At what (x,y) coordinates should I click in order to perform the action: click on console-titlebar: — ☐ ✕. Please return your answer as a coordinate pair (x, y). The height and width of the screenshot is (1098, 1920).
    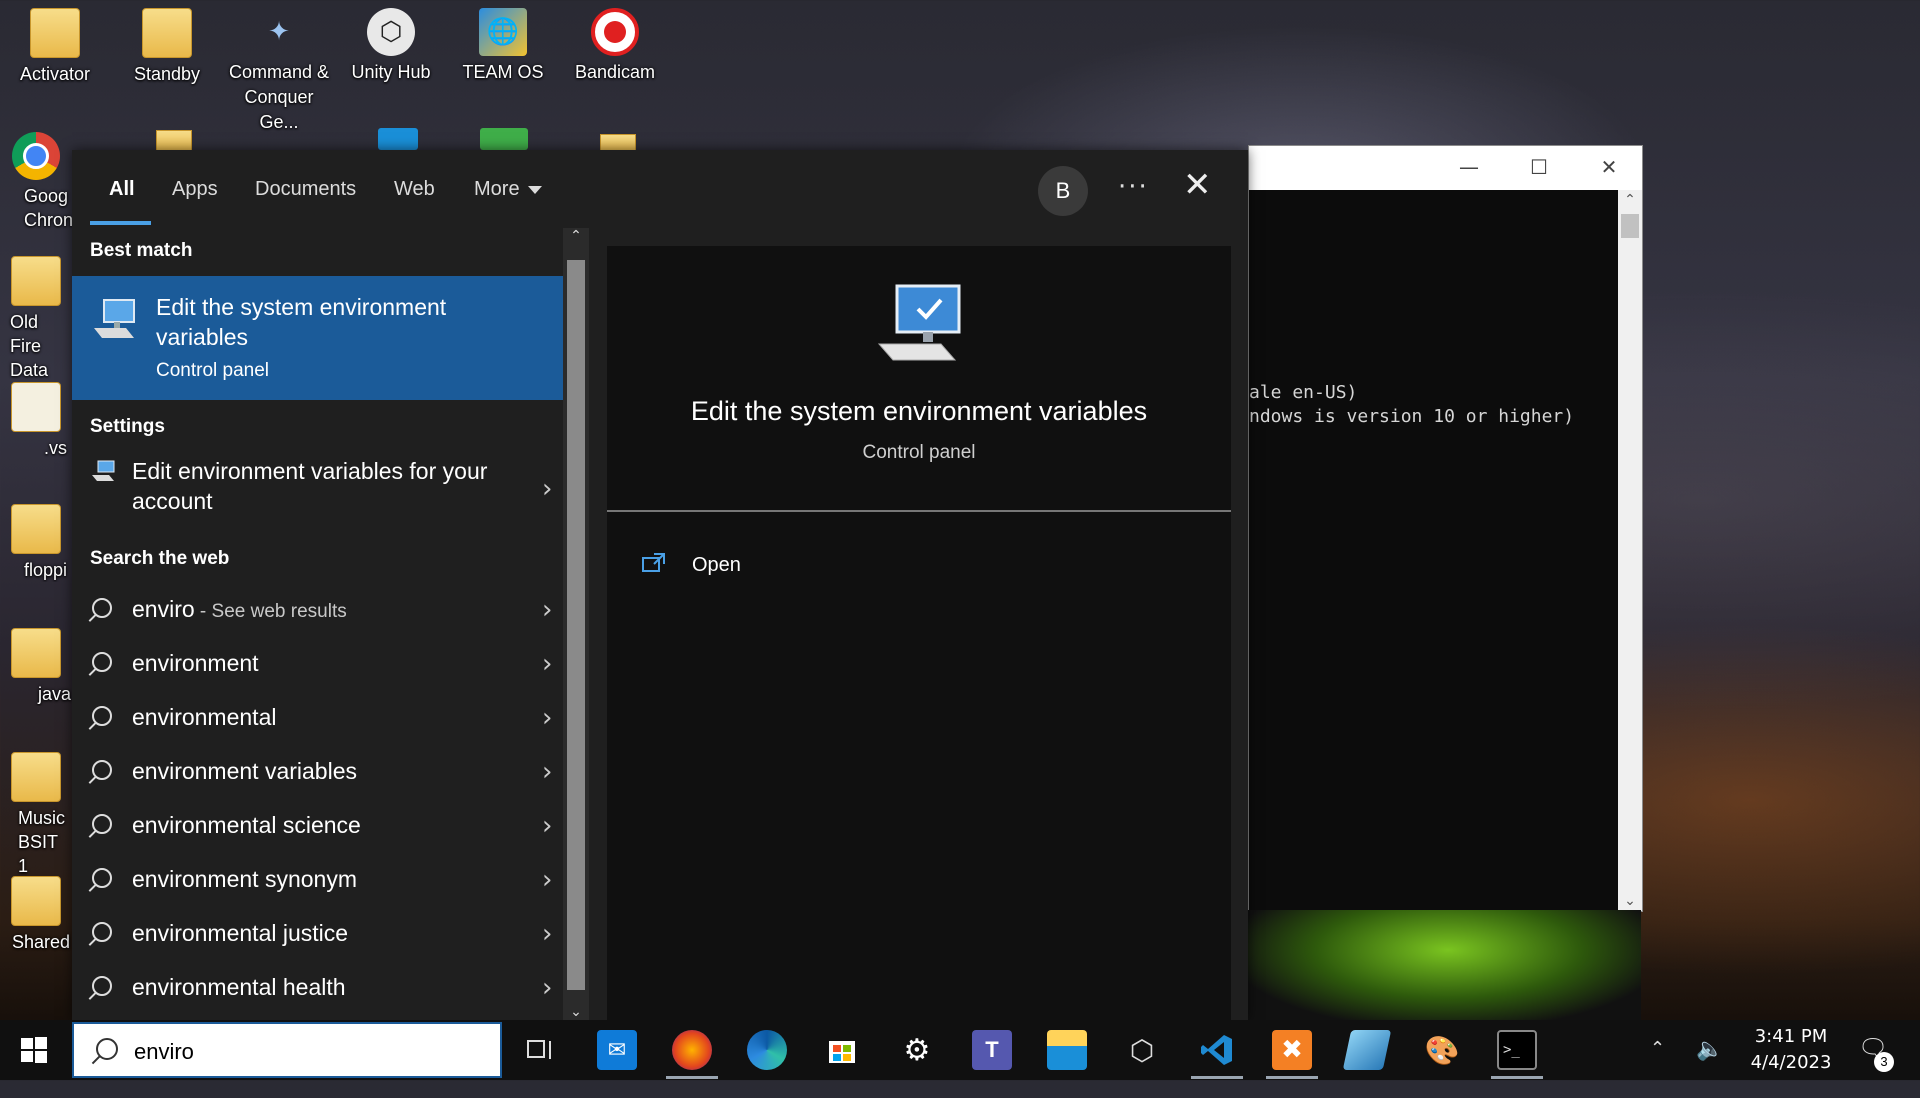
    Looking at the image, I should click on (1445, 168).